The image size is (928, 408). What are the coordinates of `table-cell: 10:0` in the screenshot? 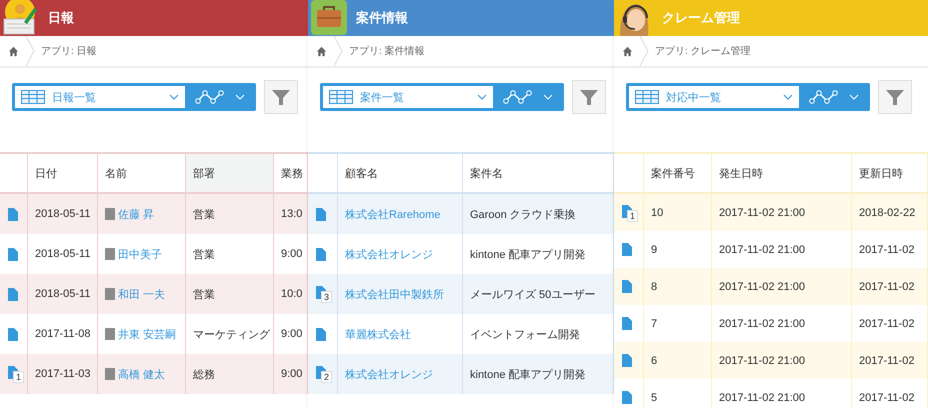 It's located at (291, 294).